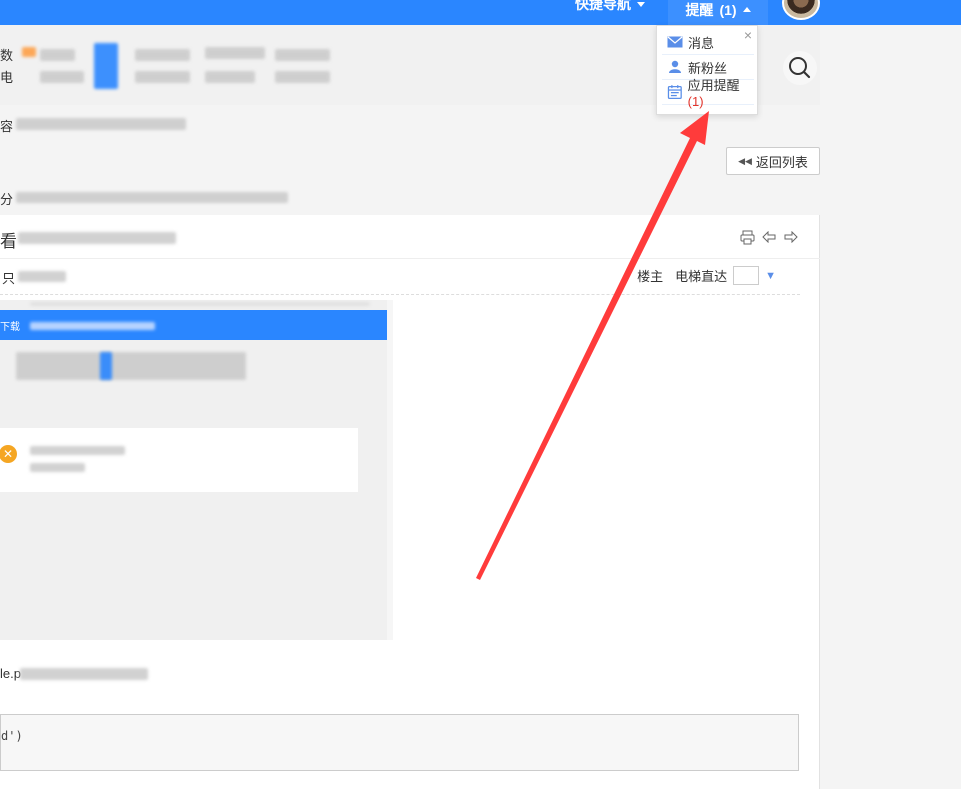  What do you see at coordinates (781, 162) in the screenshot?
I see `back-to-list-label: 返回列表` at bounding box center [781, 162].